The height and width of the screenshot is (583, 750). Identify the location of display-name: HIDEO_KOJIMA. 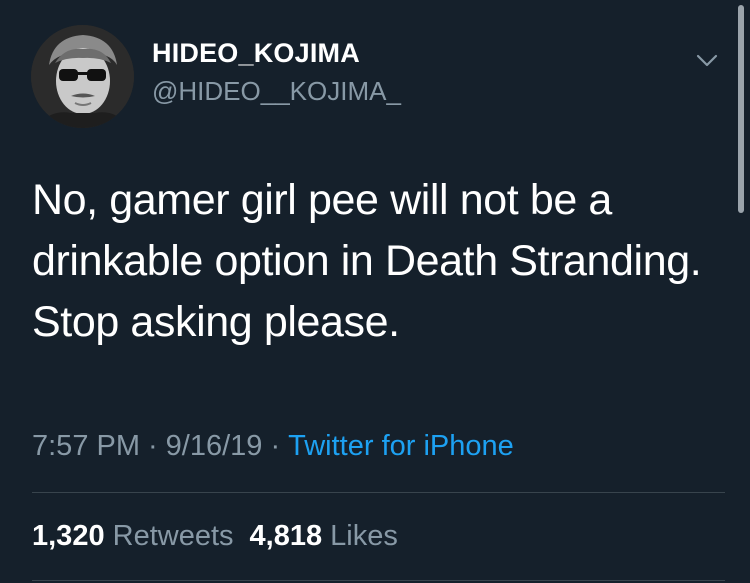
(256, 53).